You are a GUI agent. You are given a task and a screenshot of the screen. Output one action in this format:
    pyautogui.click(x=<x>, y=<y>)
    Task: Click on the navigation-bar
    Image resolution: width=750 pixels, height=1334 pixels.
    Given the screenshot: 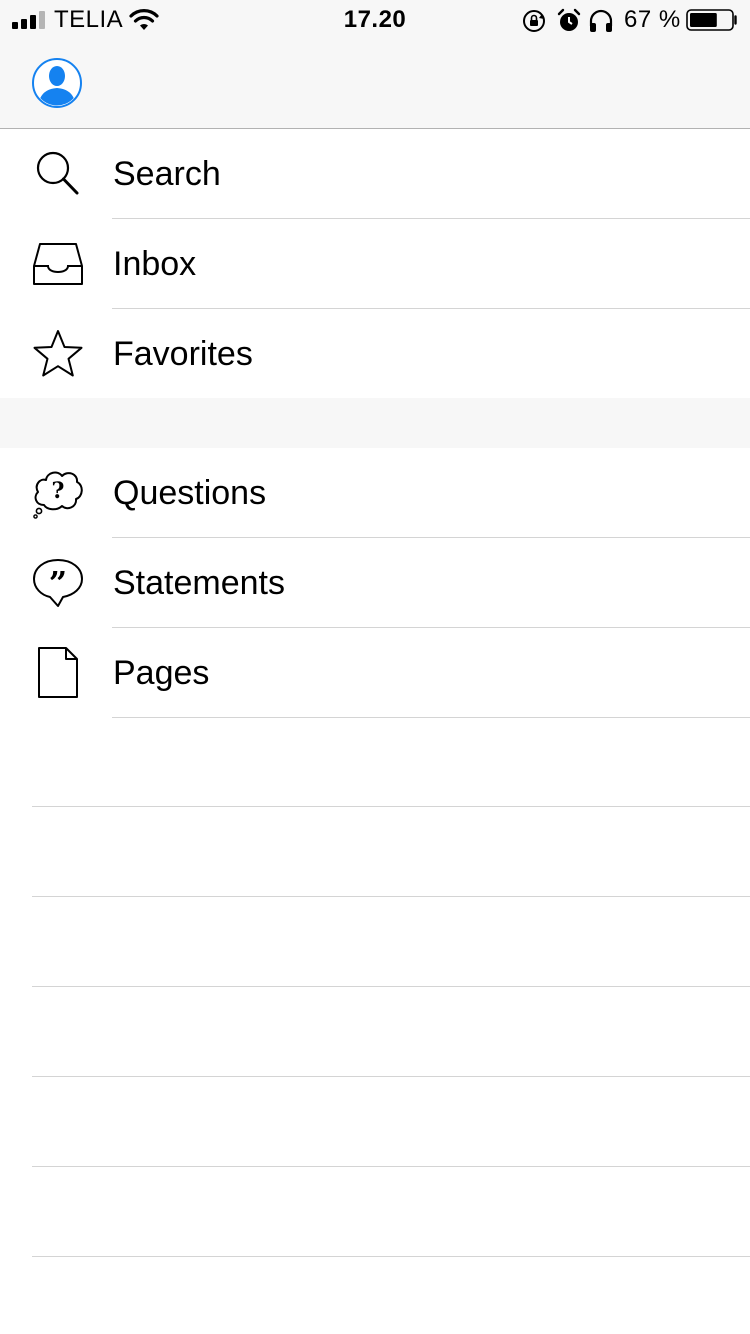 What is the action you would take?
    pyautogui.click(x=375, y=84)
    